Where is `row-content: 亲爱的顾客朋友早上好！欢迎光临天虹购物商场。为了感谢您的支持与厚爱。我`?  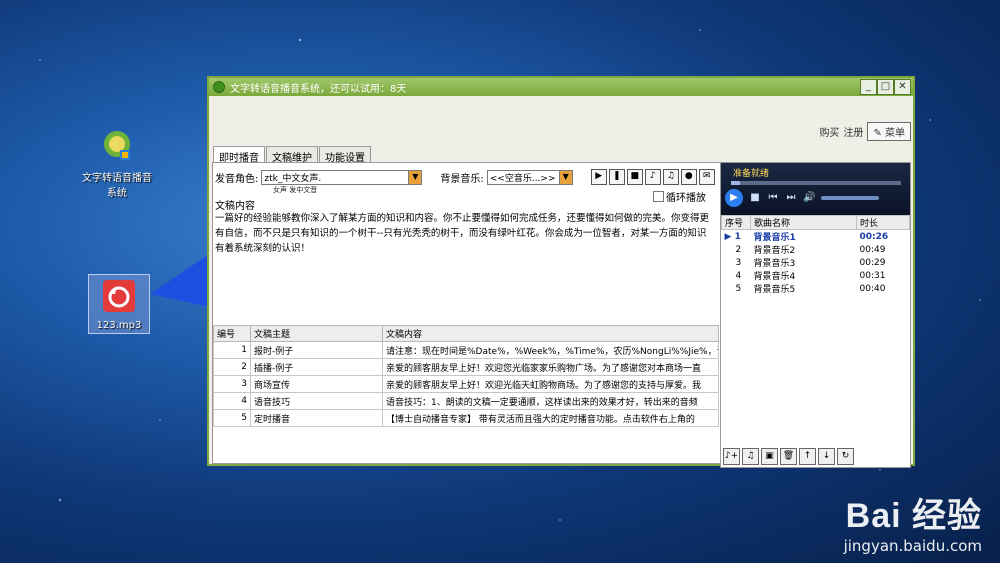
row-content: 亲爱的顾客朋友早上好！欢迎光临天虹购物商场。为了感谢您的支持与厚爱。我 is located at coordinates (550, 384).